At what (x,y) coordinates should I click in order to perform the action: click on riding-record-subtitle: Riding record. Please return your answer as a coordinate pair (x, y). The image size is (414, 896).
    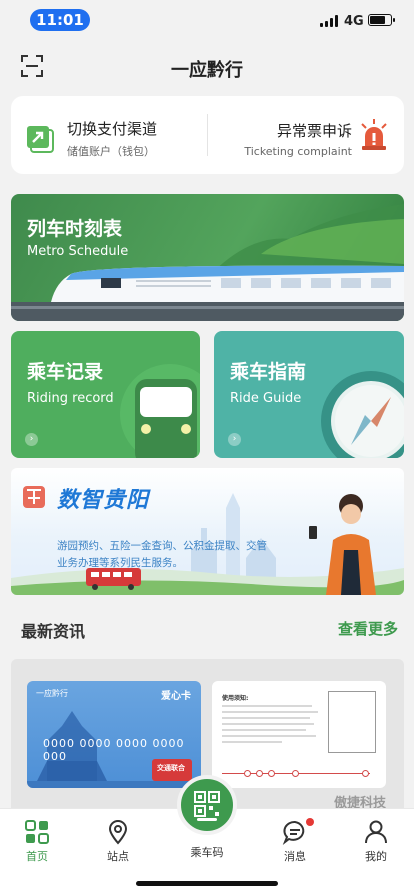
    Looking at the image, I should click on (70, 398).